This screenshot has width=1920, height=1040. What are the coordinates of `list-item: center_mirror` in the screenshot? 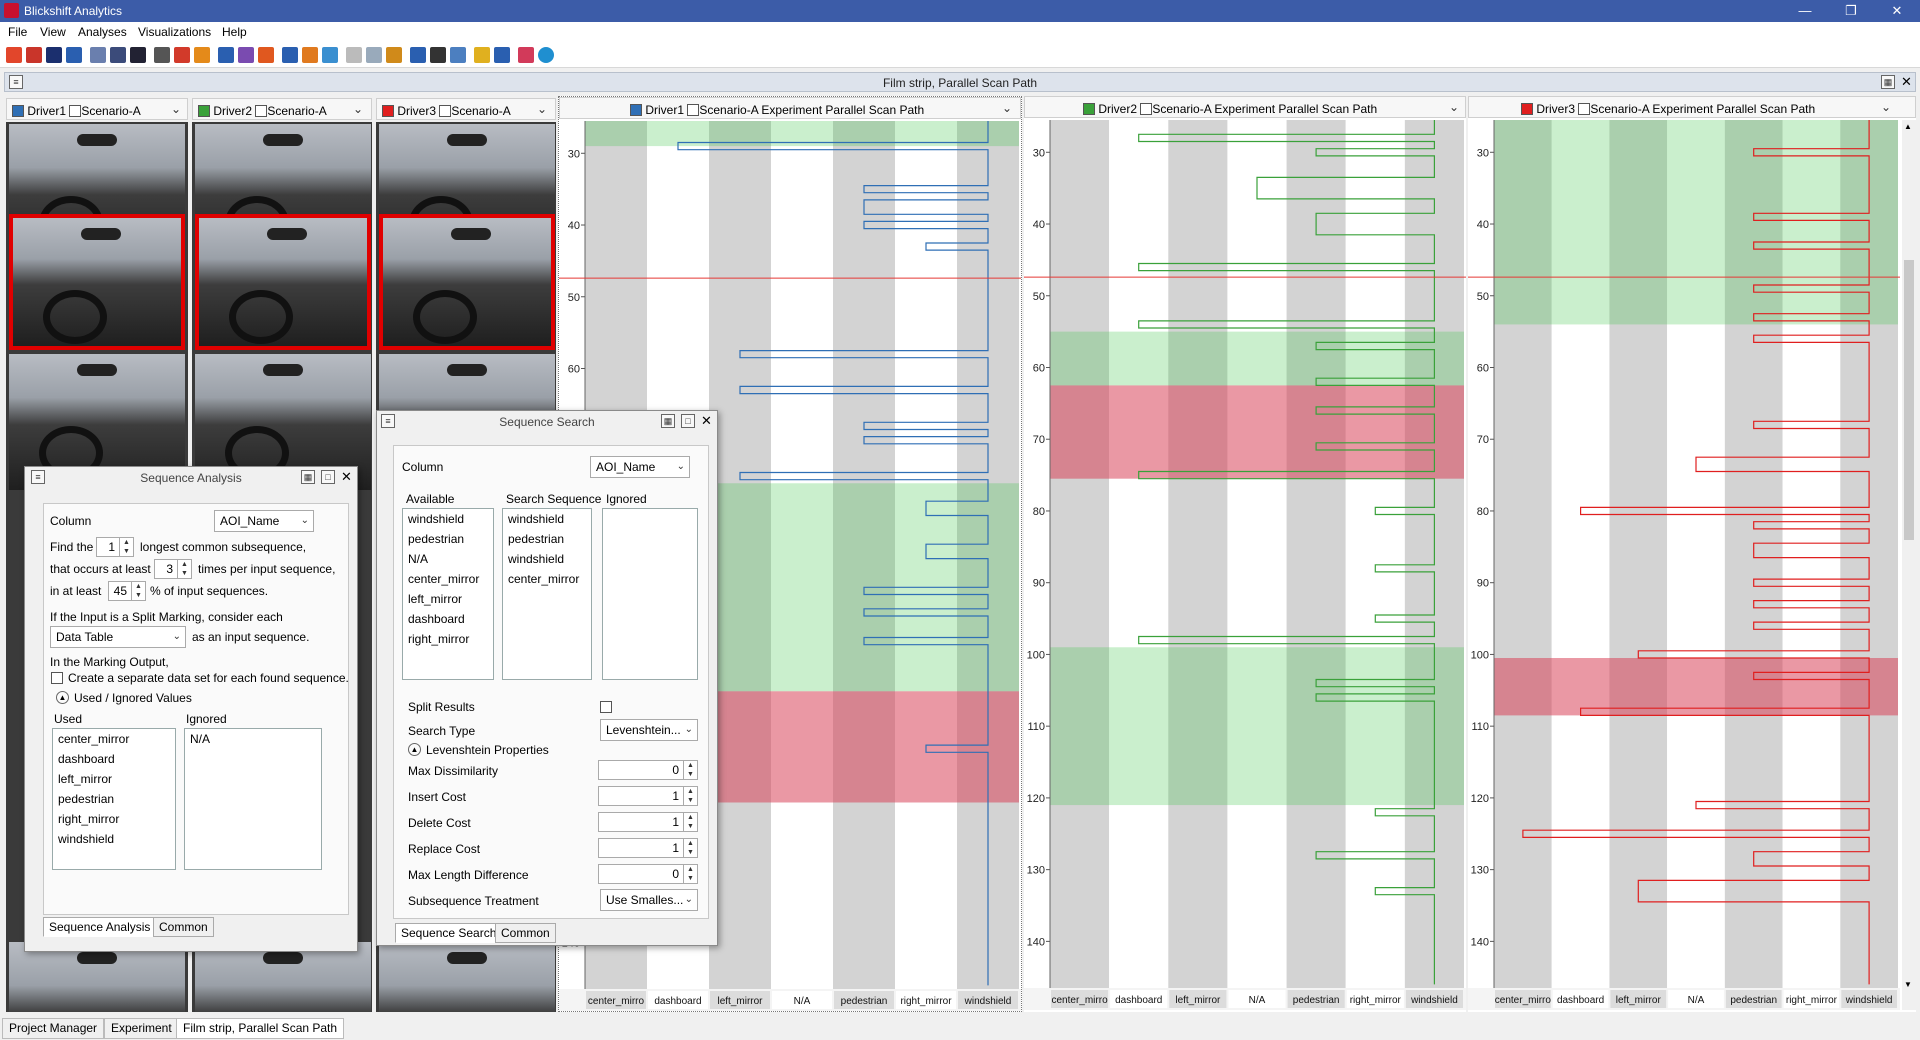 It's located at (547, 579).